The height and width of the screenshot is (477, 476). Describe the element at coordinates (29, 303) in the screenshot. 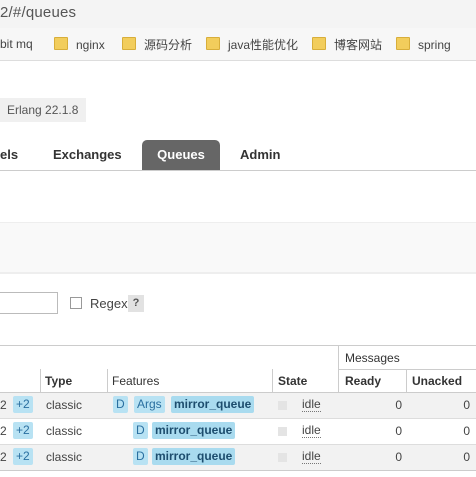

I see `filter-input` at that location.